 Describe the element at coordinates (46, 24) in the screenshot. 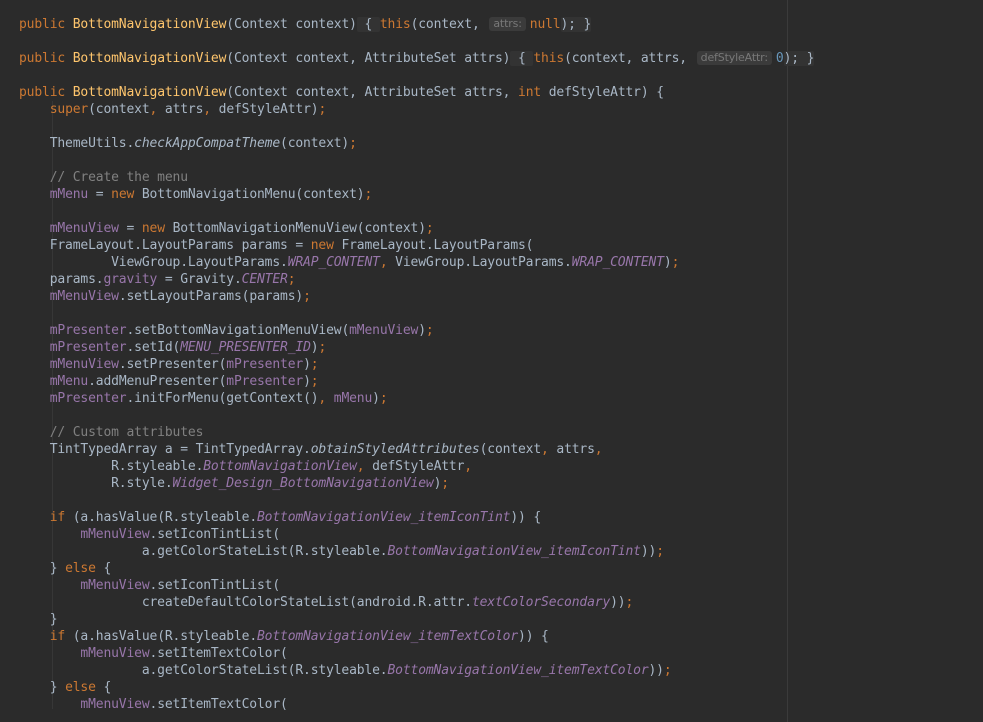

I see `keyword-token: public` at that location.